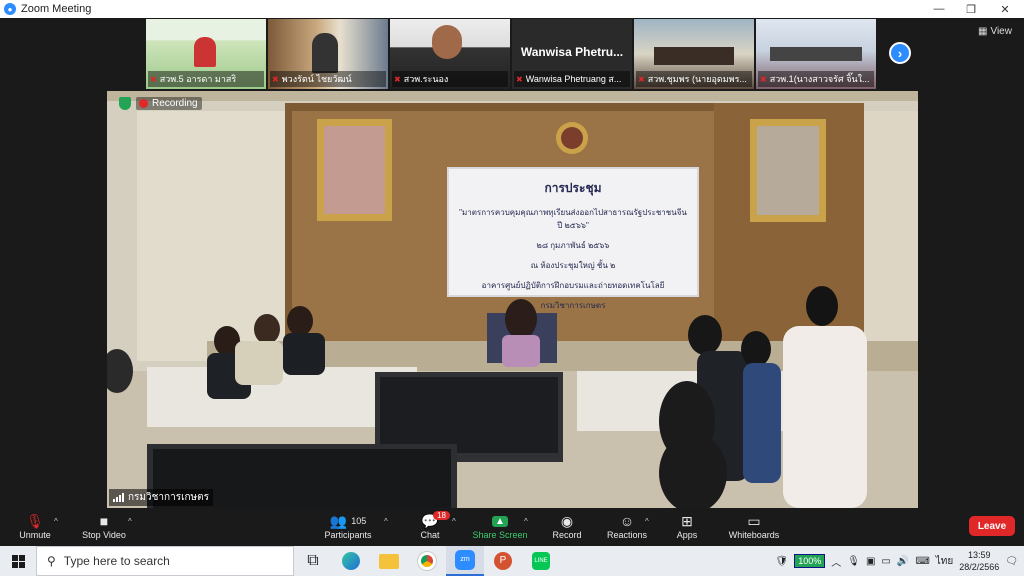  I want to click on security-tray-icon: ▣, so click(870, 561).